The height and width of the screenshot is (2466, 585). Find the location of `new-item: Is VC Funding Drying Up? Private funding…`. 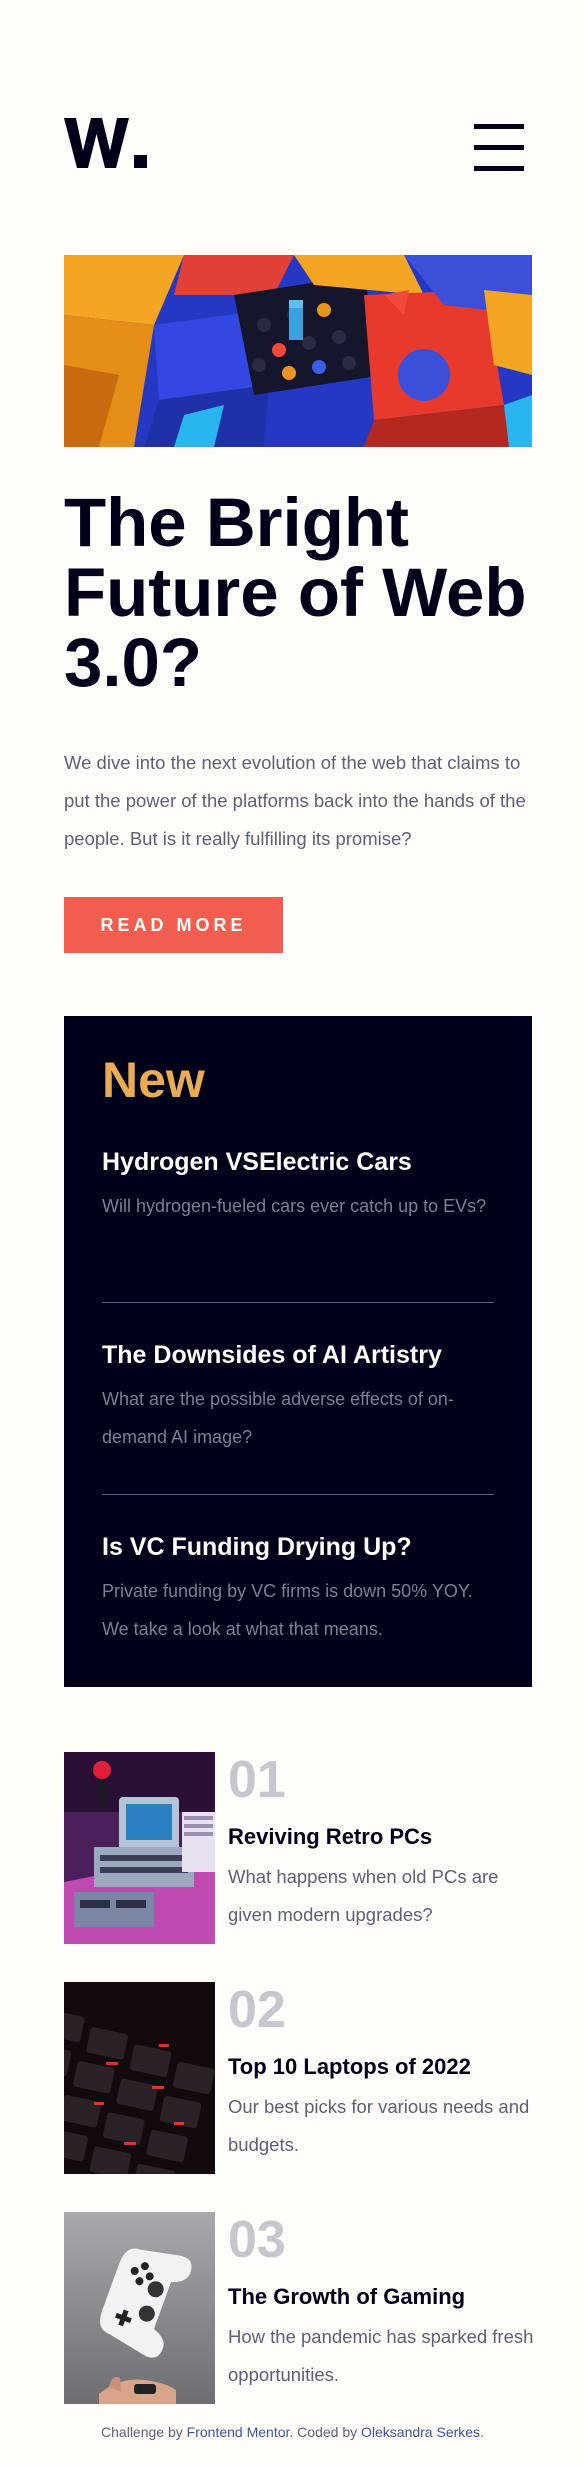

new-item: Is VC Funding Drying Up? Private funding… is located at coordinates (298, 1590).